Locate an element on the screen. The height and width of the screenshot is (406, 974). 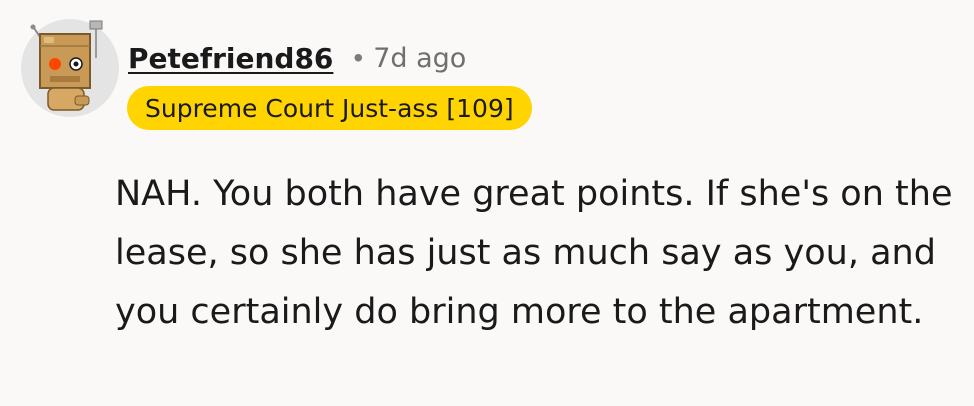
user-flair-text: Supreme Court Just-ass [109] is located at coordinates (329, 108).